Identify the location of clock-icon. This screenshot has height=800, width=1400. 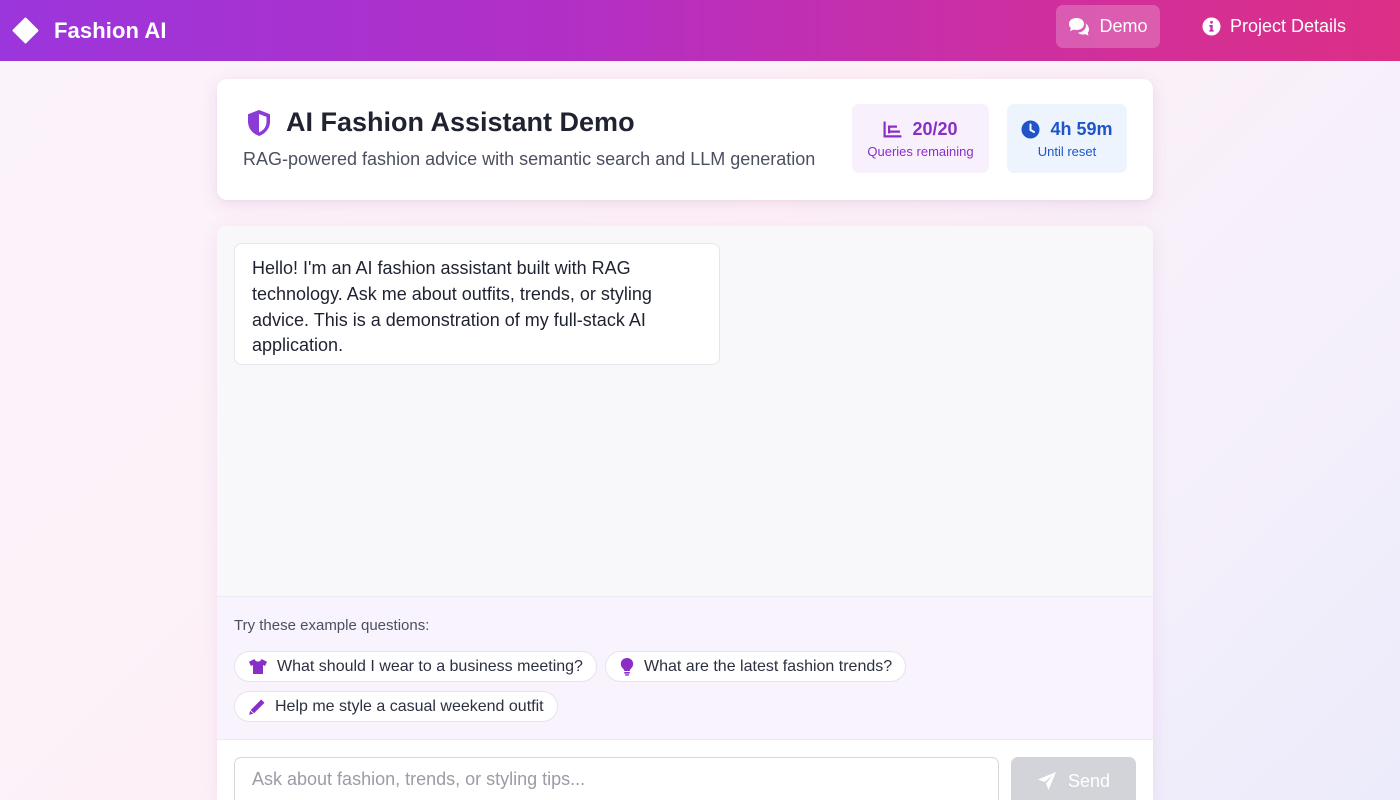
(1035, 129).